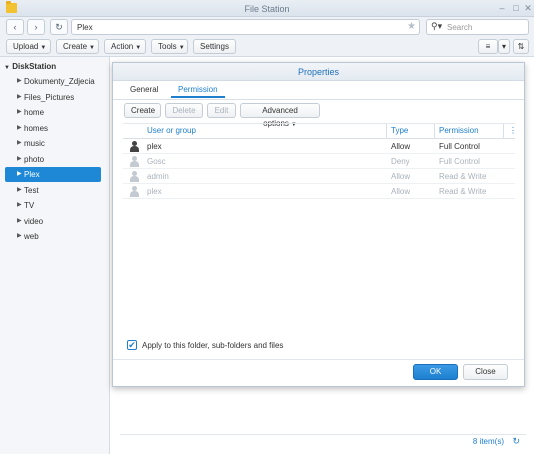 The height and width of the screenshot is (454, 534). What do you see at coordinates (521, 46) in the screenshot?
I see `sort-icon: ⇅` at bounding box center [521, 46].